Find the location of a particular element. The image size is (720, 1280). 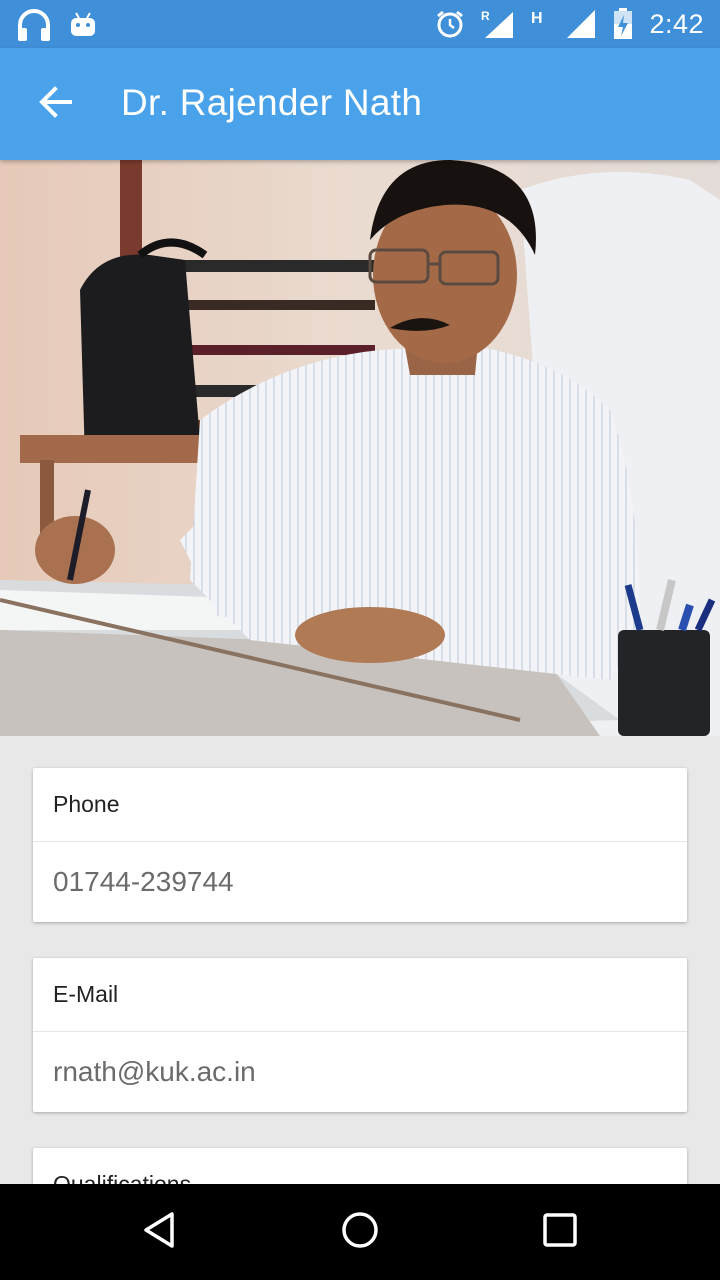

status-bar: R H 2:42 is located at coordinates (360, 24).